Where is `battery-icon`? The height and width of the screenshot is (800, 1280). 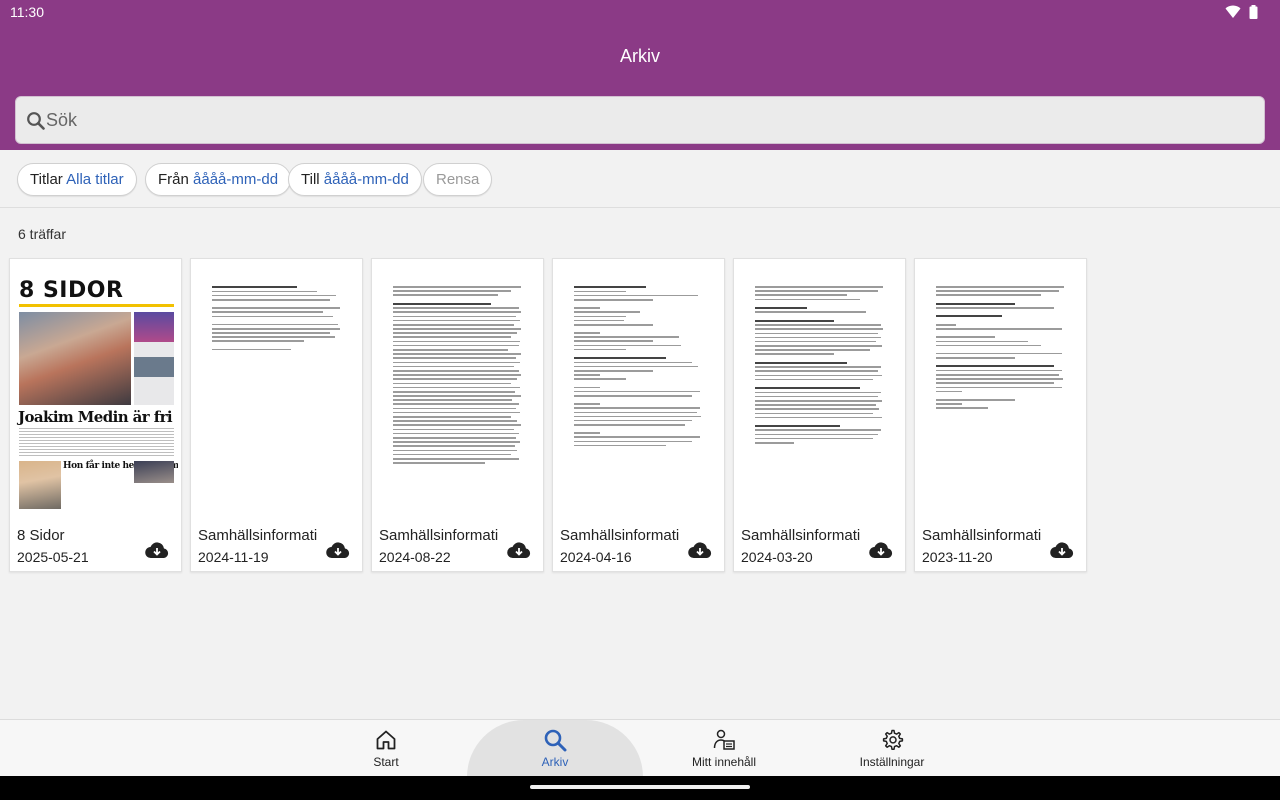
battery-icon is located at coordinates (1253, 12).